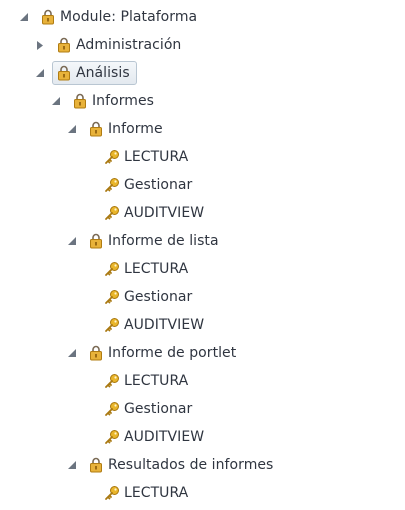 Image resolution: width=405 pixels, height=510 pixels. I want to click on tree-node-analisis: Análisis, so click(85, 73).